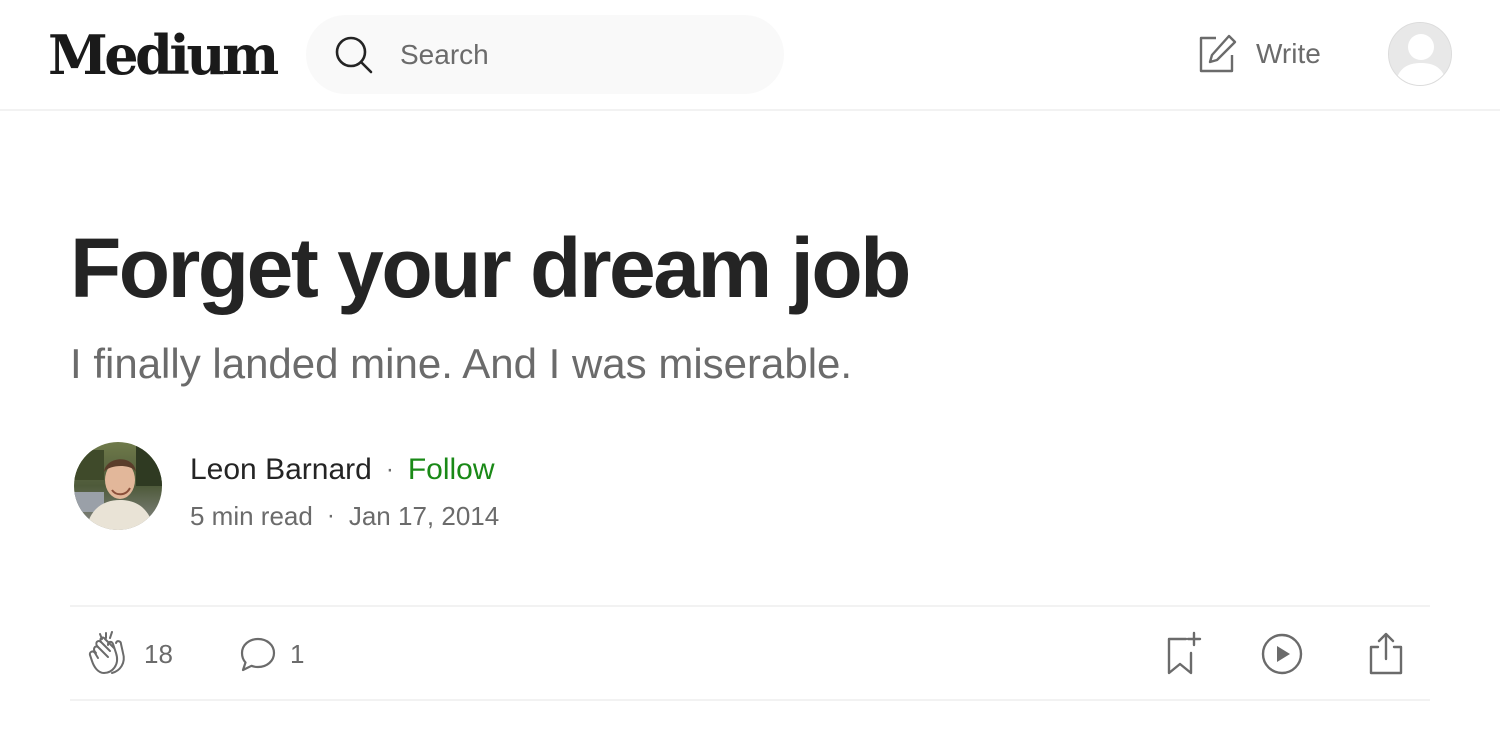 This screenshot has width=1500, height=735. I want to click on listen-button, so click(1282, 654).